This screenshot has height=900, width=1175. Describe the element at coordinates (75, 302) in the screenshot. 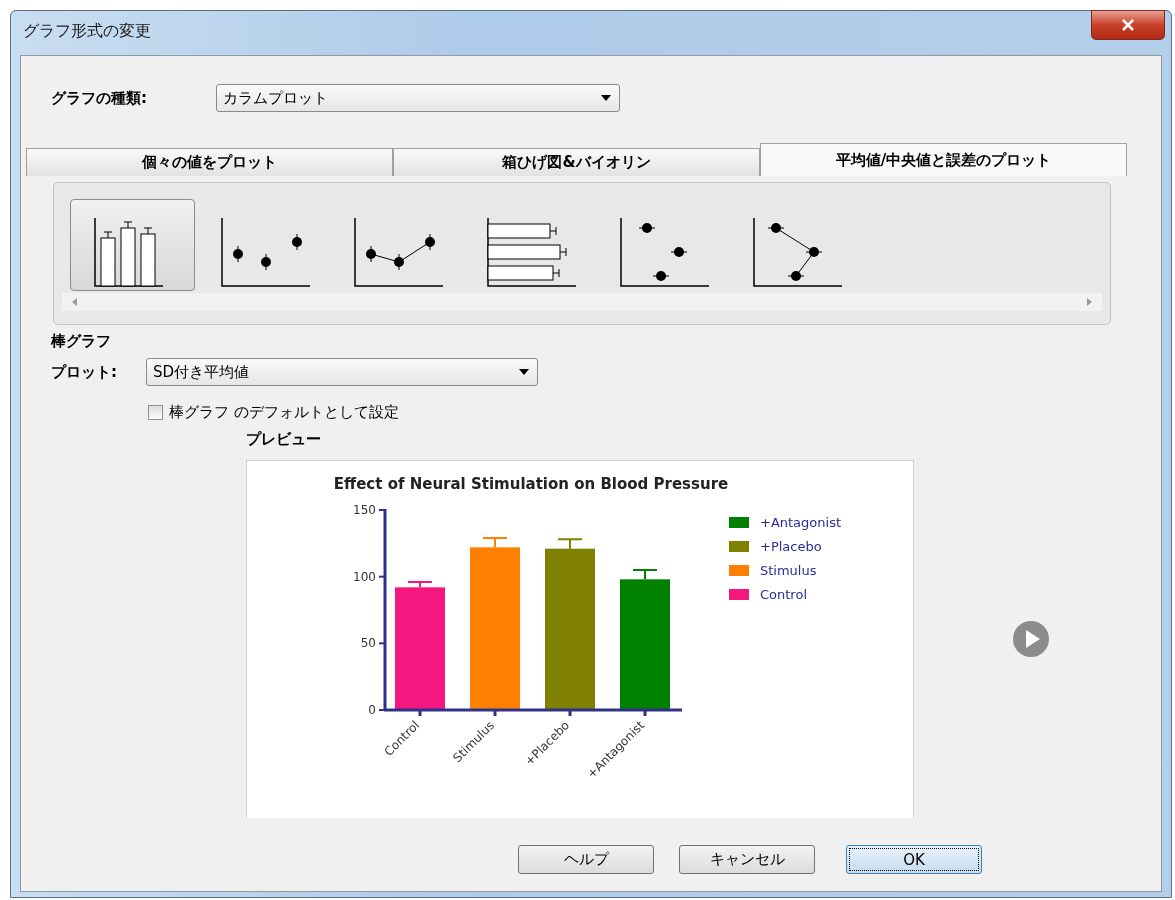

I see `scroll-left-icon` at that location.